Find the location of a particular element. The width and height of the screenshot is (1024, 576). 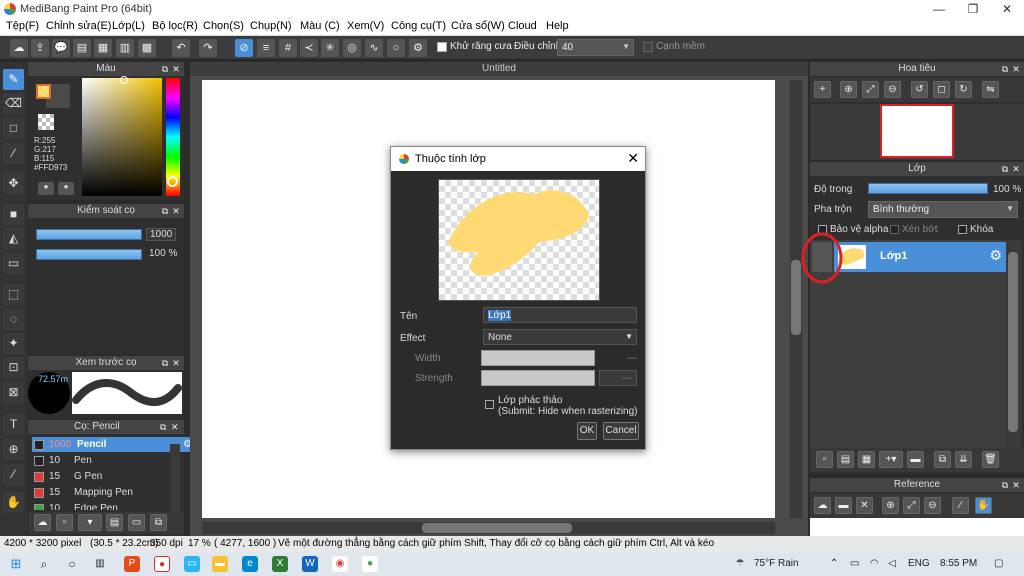

chat-icon: 💬 is located at coordinates (61, 48).